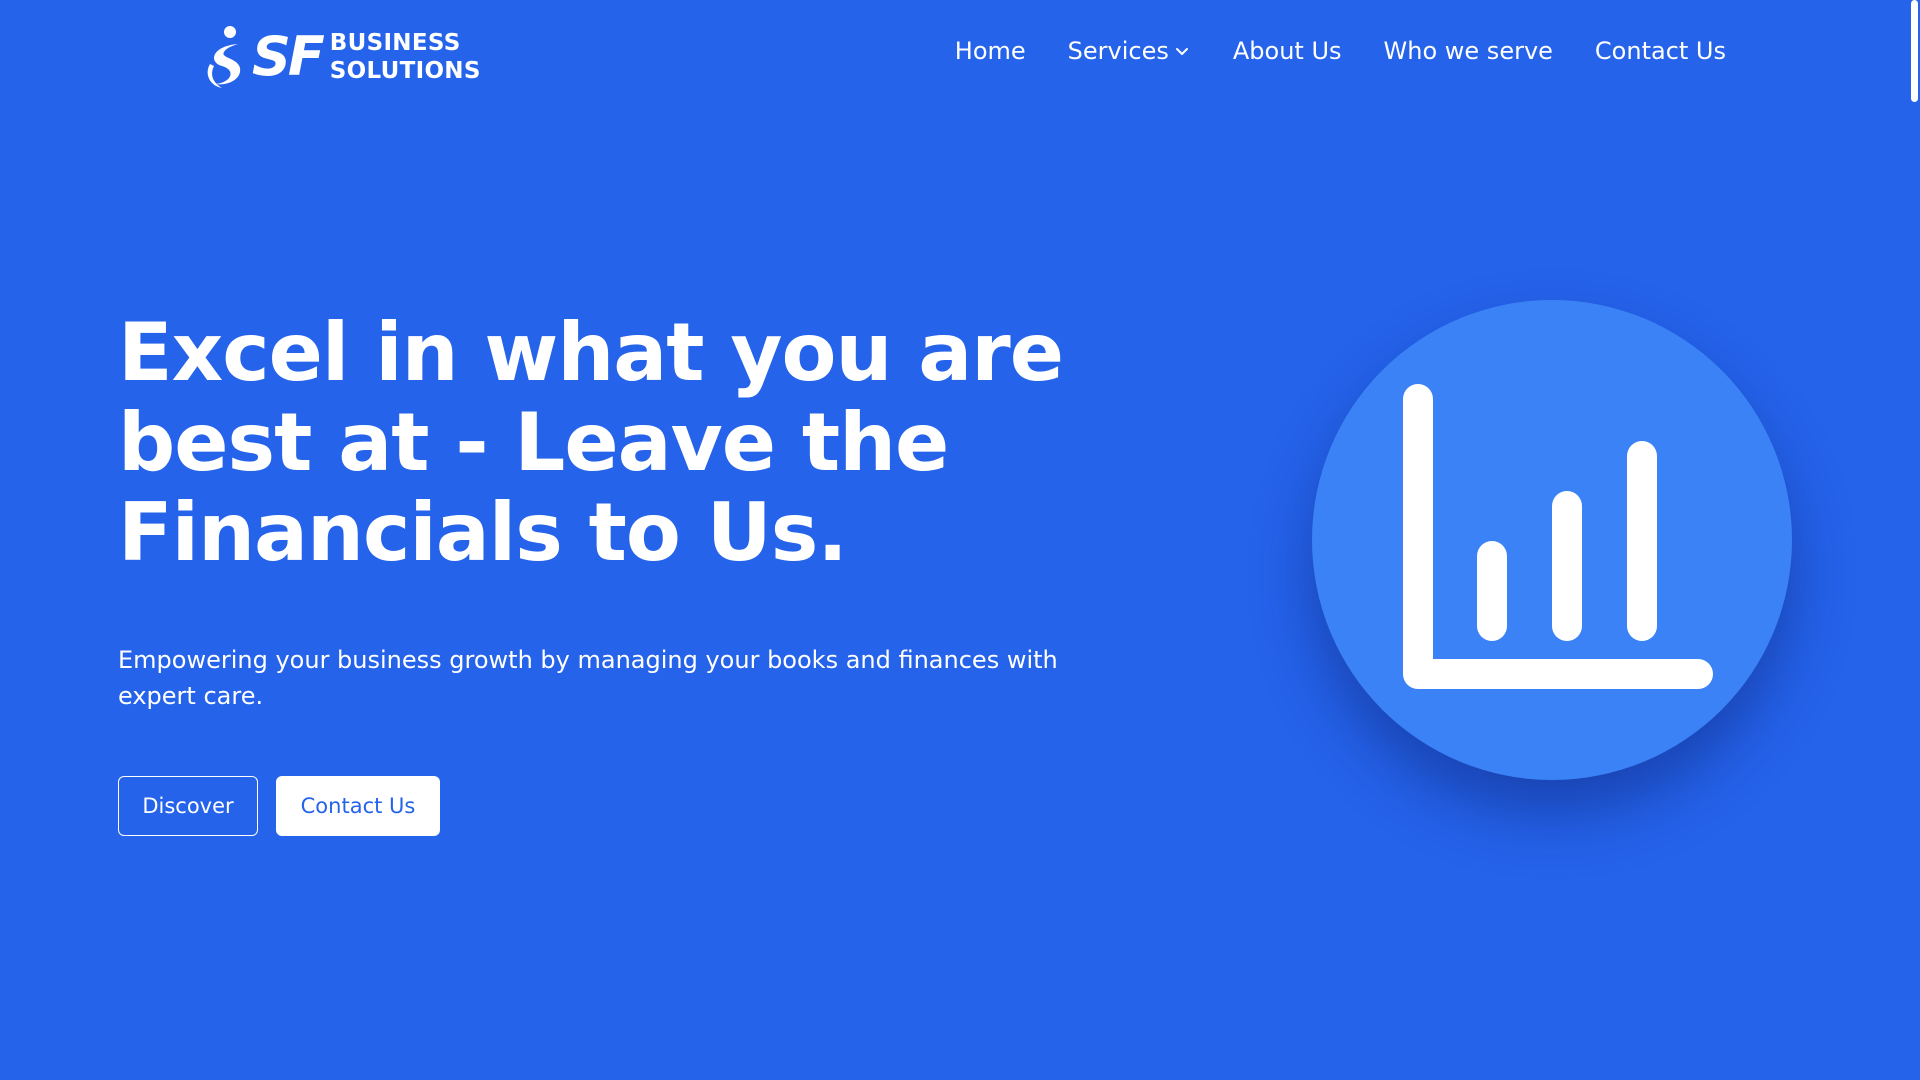 The width and height of the screenshot is (1920, 1080). I want to click on nav-item-contact-us: Contact Us, so click(1660, 51).